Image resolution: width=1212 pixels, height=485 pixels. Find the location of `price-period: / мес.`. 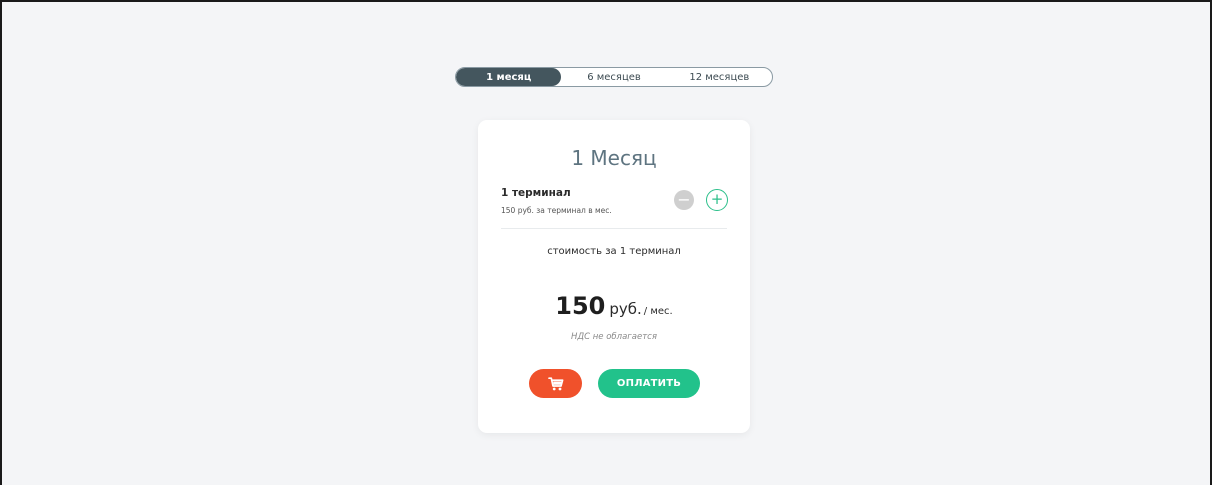

price-period: / мес. is located at coordinates (658, 311).